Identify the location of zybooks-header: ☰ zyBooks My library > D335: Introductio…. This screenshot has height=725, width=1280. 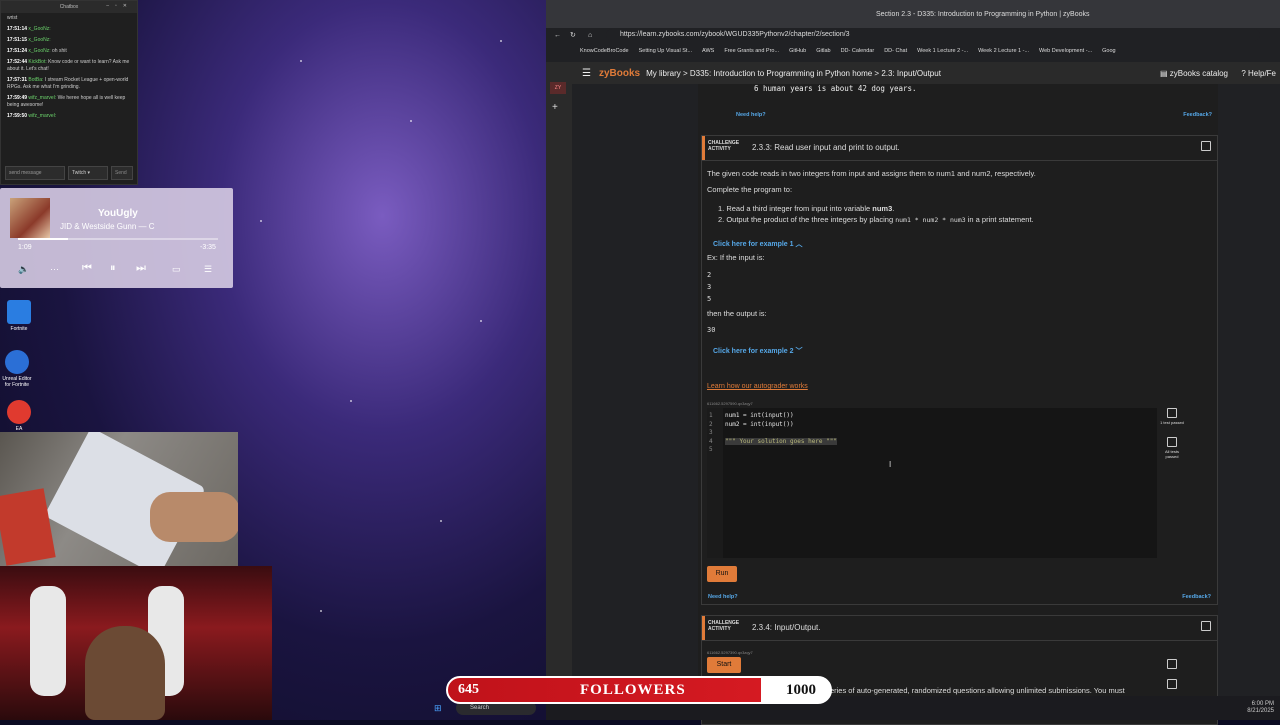
(926, 73).